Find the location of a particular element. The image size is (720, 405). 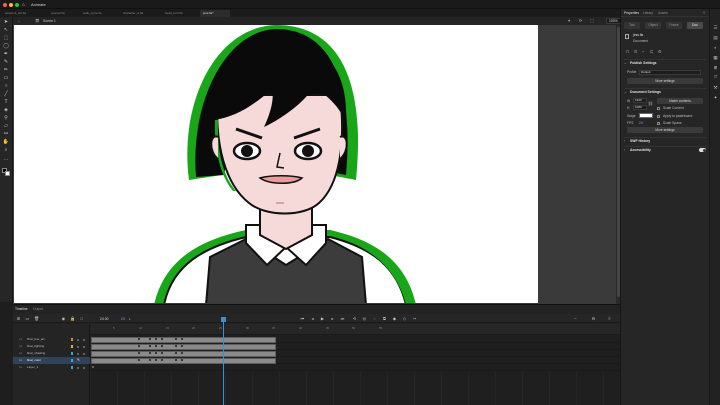

play-icon: ▶ is located at coordinates (322, 318).